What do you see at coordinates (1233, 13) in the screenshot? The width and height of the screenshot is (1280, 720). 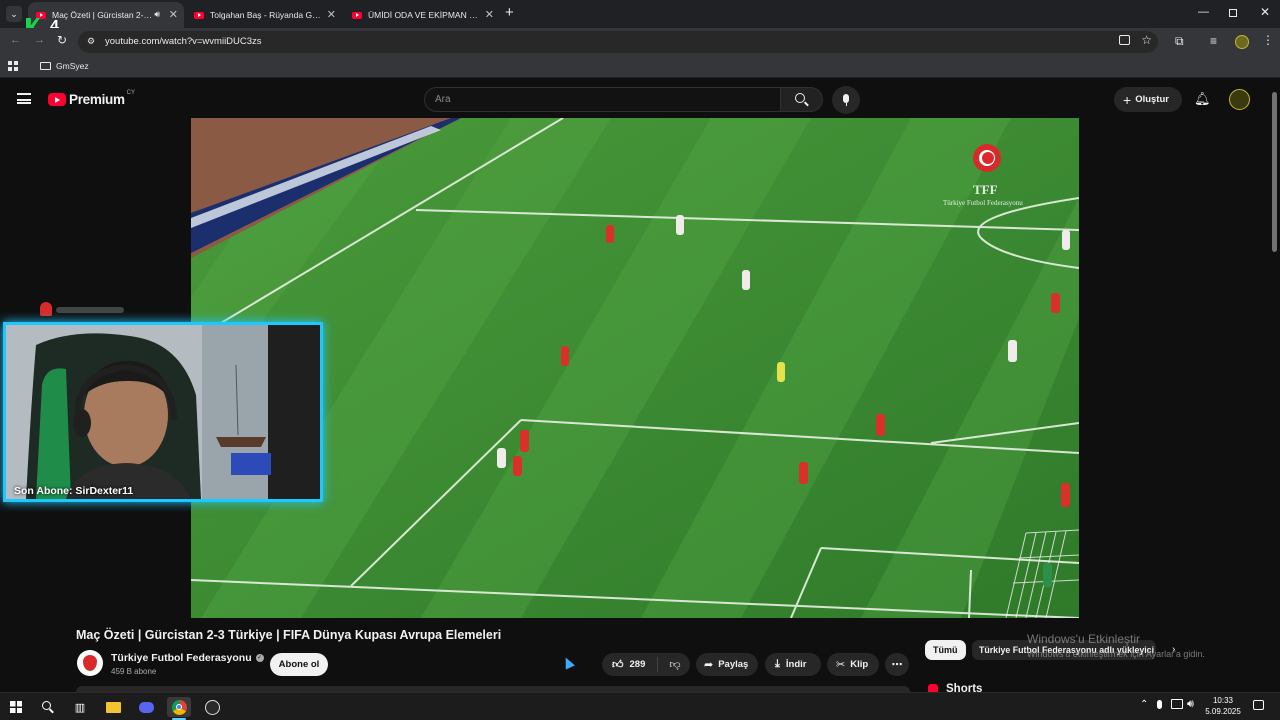 I see `restore-window-button` at bounding box center [1233, 13].